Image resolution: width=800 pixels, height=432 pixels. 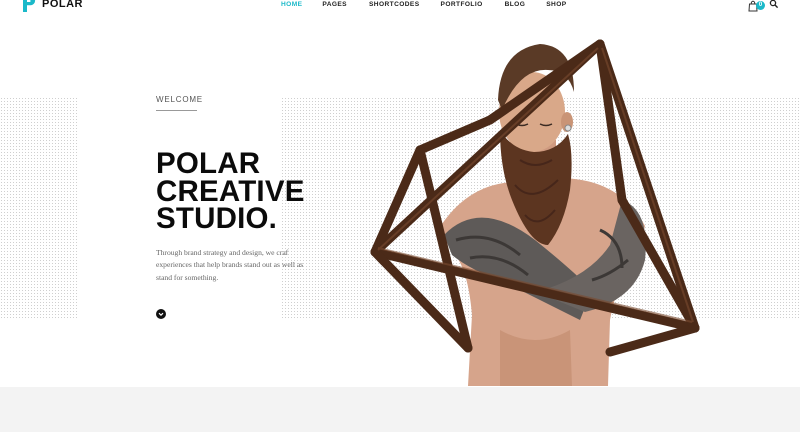 I want to click on headline-line-3: STUDIO., so click(x=217, y=218).